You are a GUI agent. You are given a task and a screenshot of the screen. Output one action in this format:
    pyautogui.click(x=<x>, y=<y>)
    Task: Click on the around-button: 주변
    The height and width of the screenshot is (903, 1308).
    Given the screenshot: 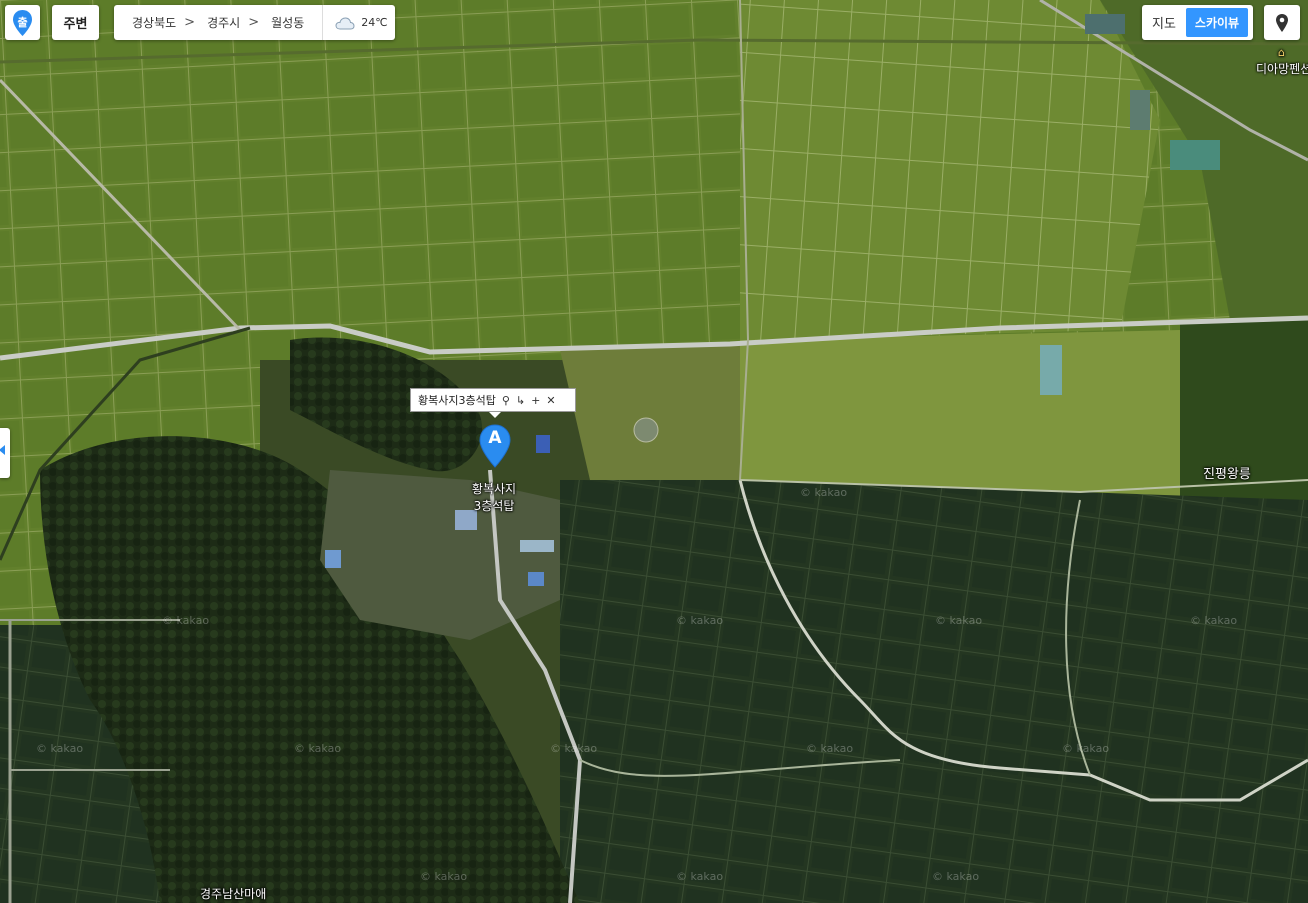 What is the action you would take?
    pyautogui.click(x=75, y=22)
    